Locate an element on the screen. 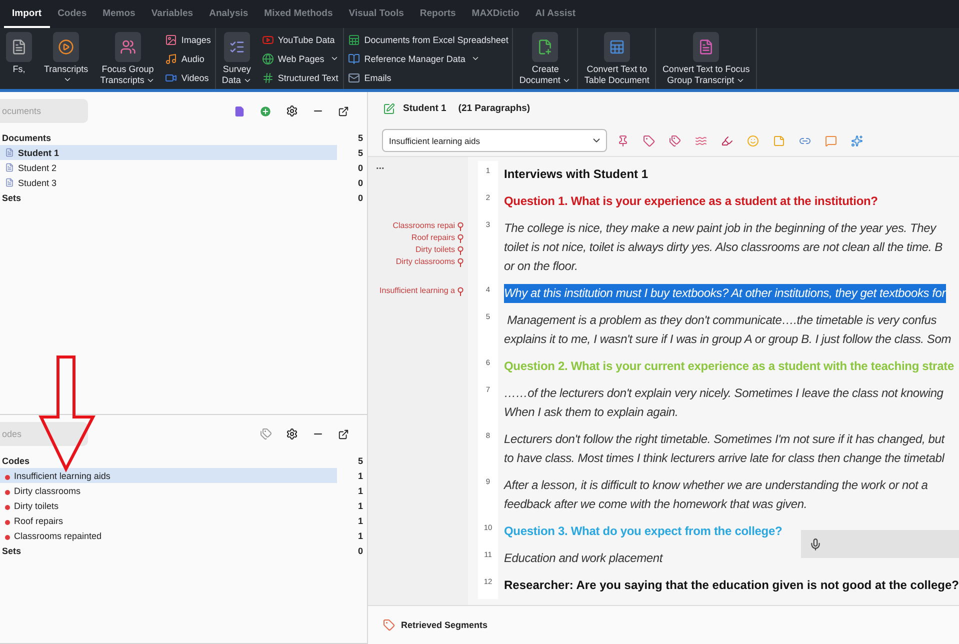  sparkle-icon is located at coordinates (857, 140).